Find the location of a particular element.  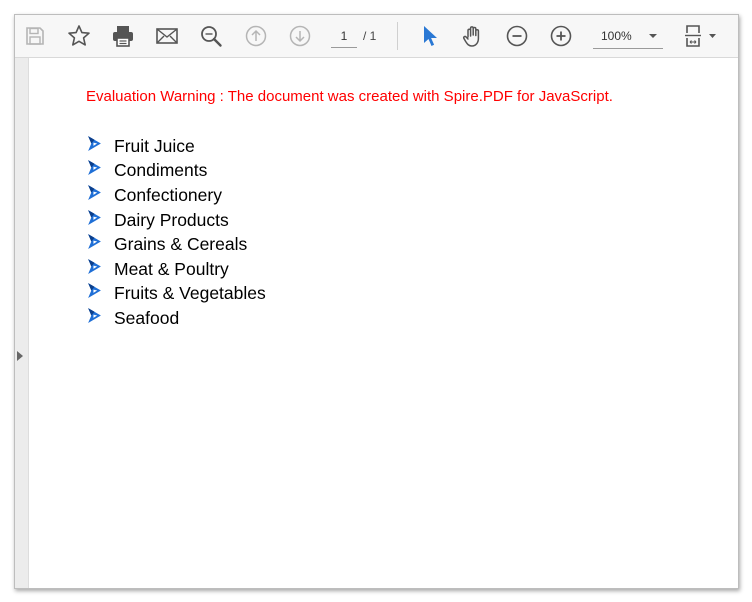

arrow-up-circle-icon is located at coordinates (256, 36).